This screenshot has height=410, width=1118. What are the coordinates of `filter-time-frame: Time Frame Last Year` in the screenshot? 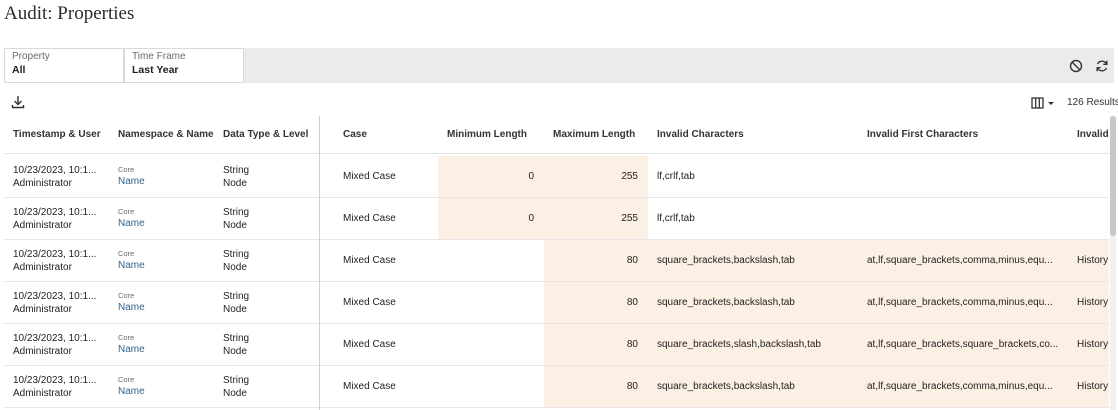 It's located at (184, 65).